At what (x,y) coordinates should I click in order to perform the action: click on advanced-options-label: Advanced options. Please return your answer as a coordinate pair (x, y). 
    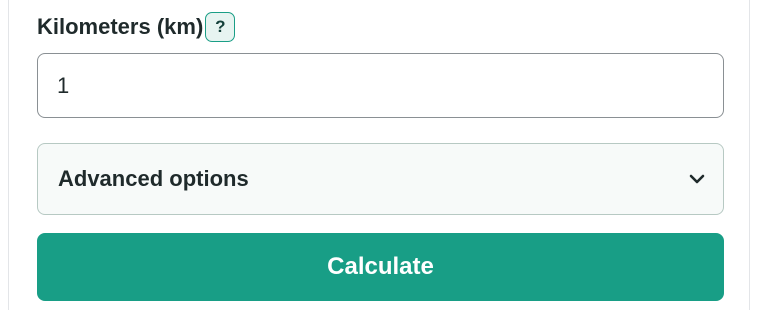
    Looking at the image, I should click on (153, 178).